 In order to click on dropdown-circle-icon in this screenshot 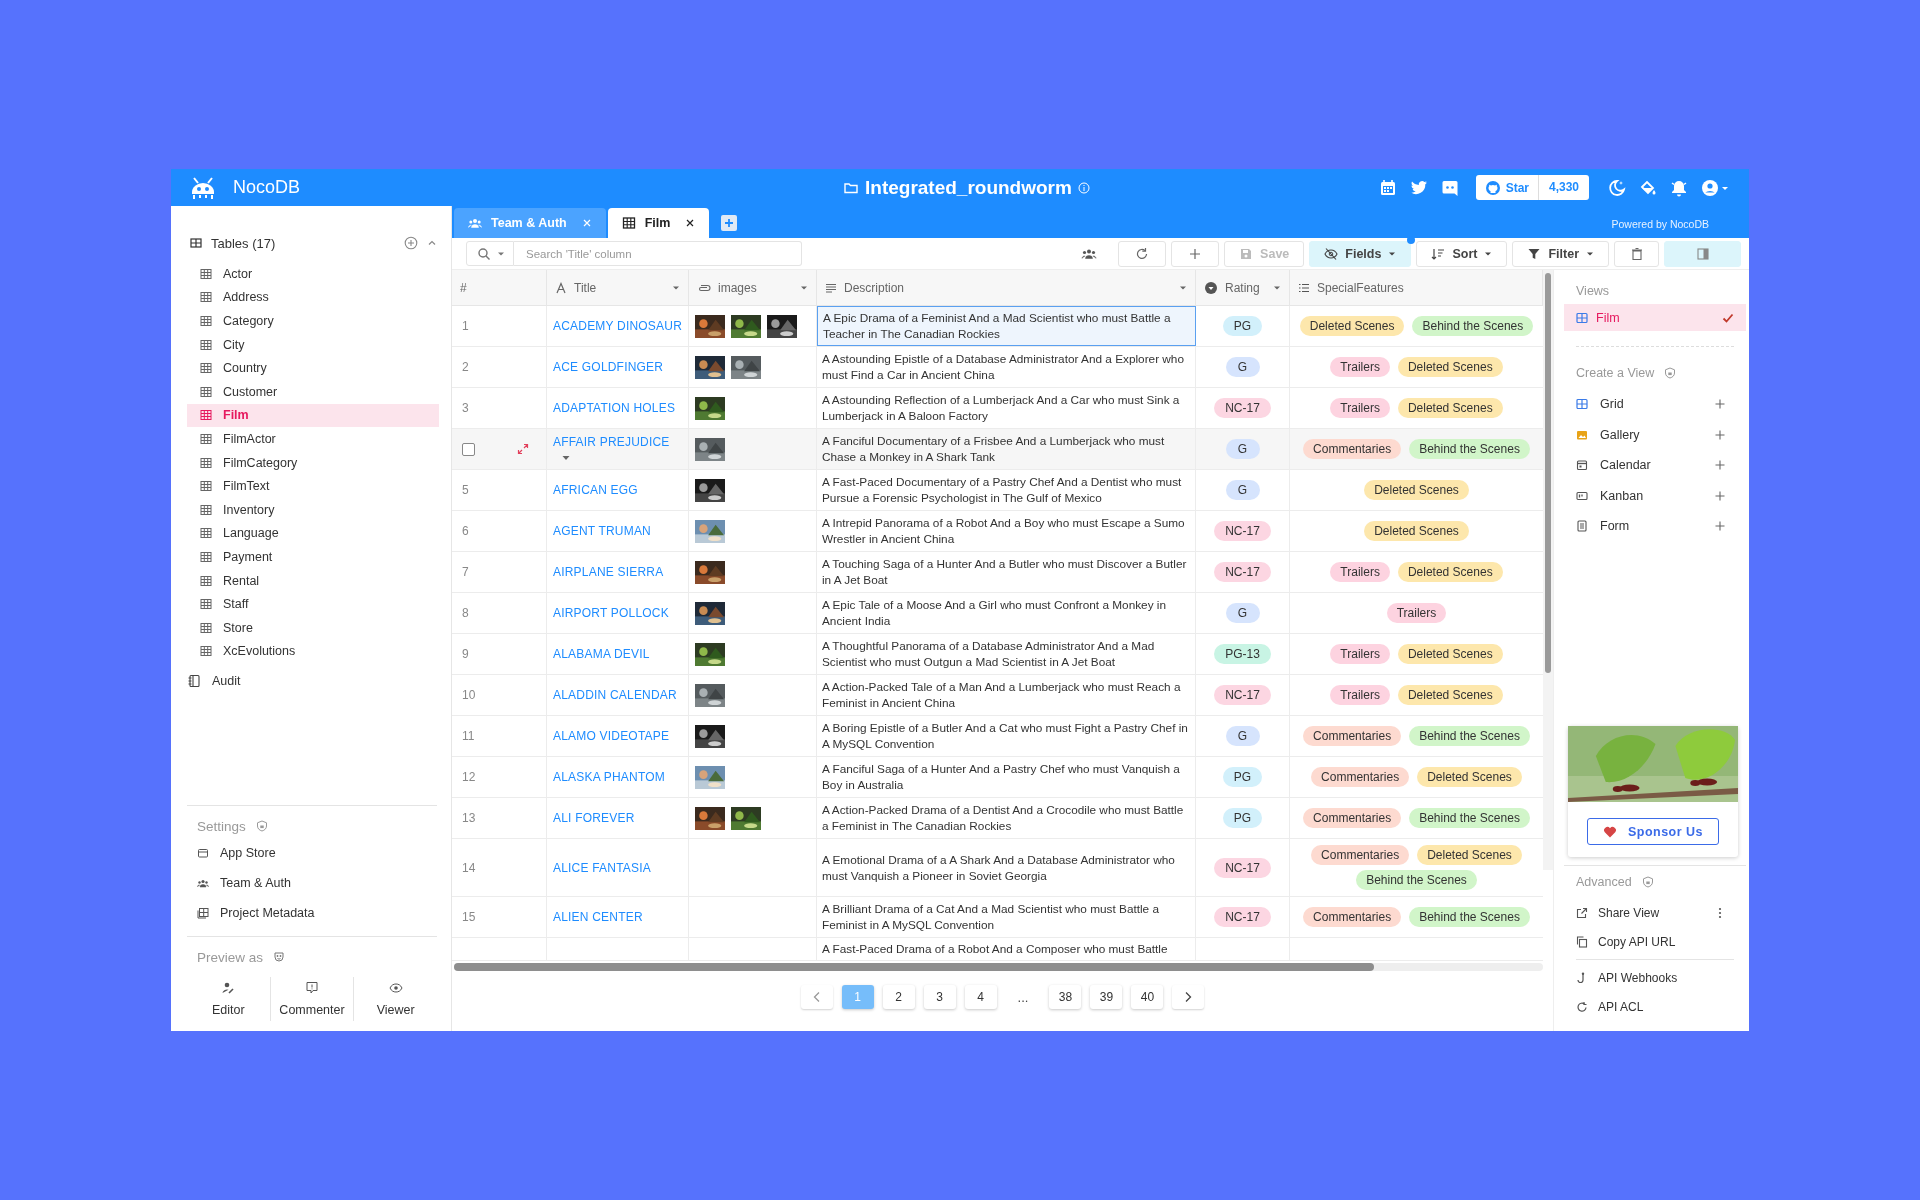, I will do `click(1211, 287)`.